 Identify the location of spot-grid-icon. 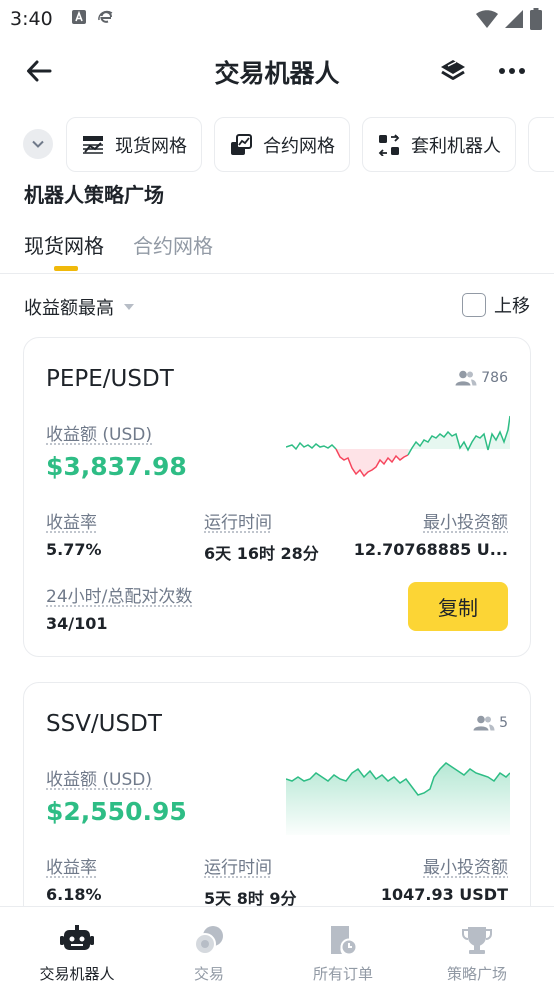
(93, 145).